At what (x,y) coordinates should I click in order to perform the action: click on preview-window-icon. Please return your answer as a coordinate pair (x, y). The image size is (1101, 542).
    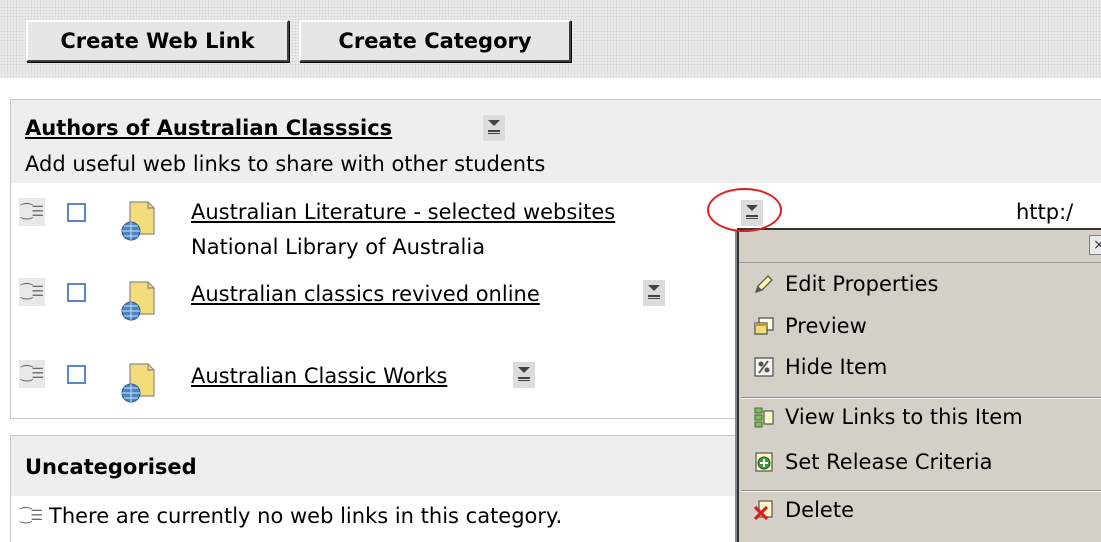
    Looking at the image, I should click on (764, 326).